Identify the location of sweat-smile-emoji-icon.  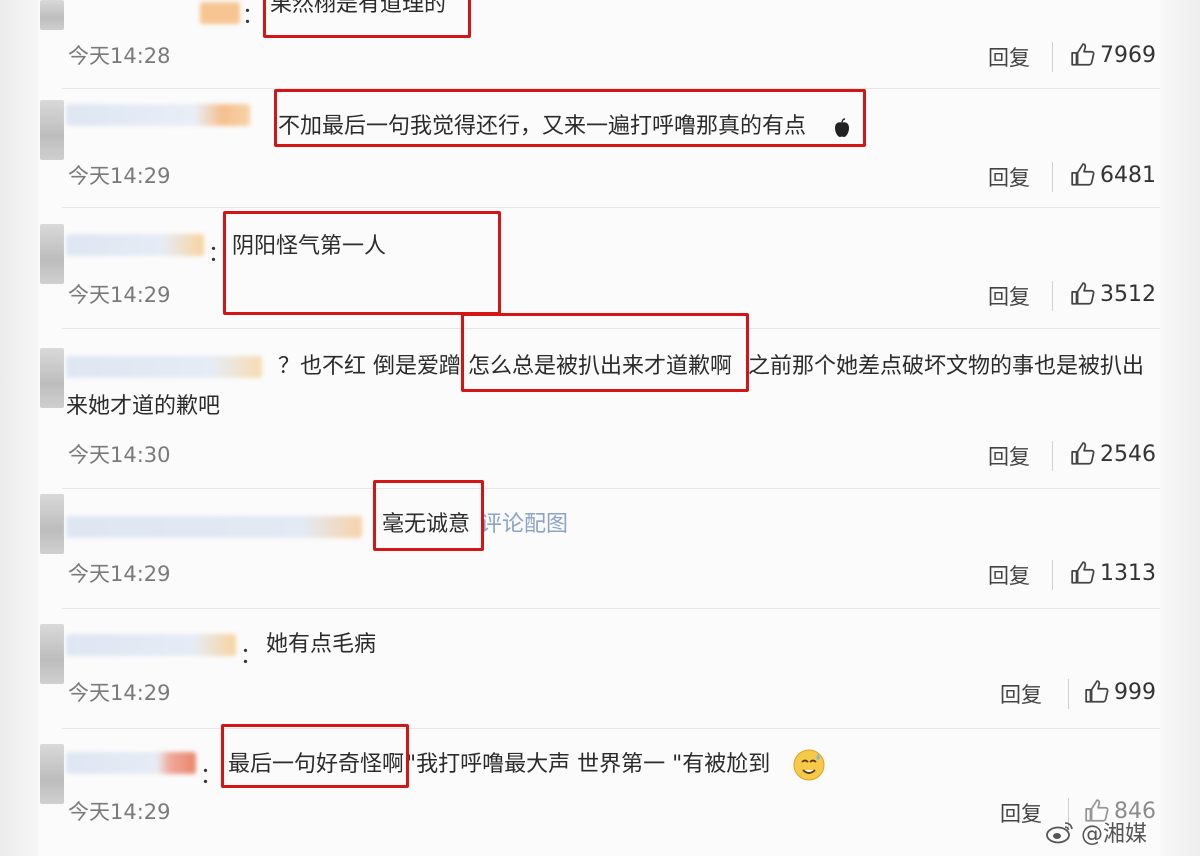
(809, 765).